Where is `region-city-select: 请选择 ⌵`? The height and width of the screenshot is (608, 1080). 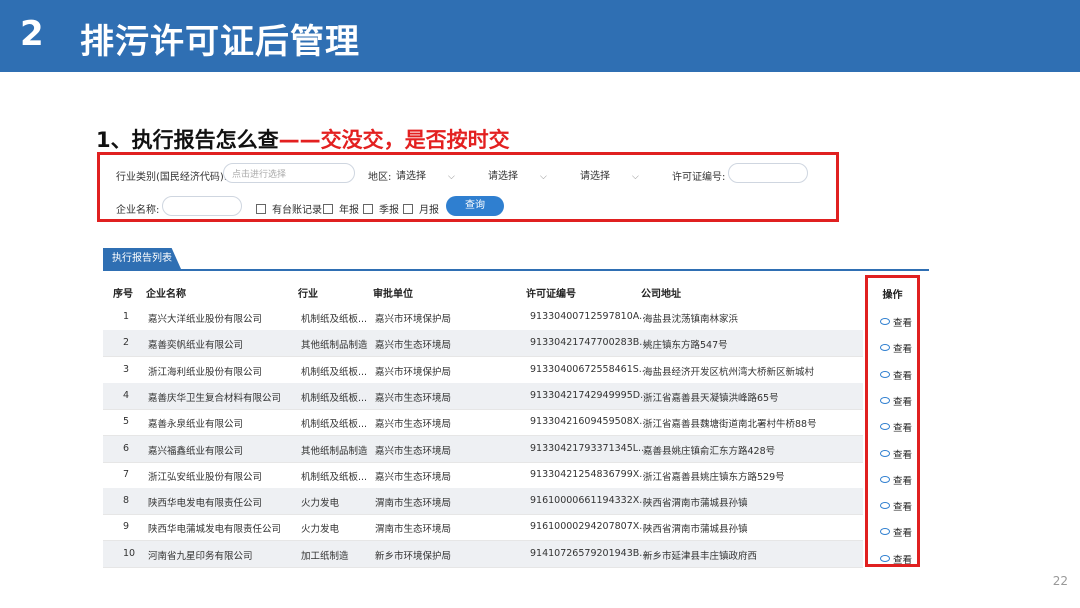 region-city-select: 请选择 ⌵ is located at coordinates (517, 174).